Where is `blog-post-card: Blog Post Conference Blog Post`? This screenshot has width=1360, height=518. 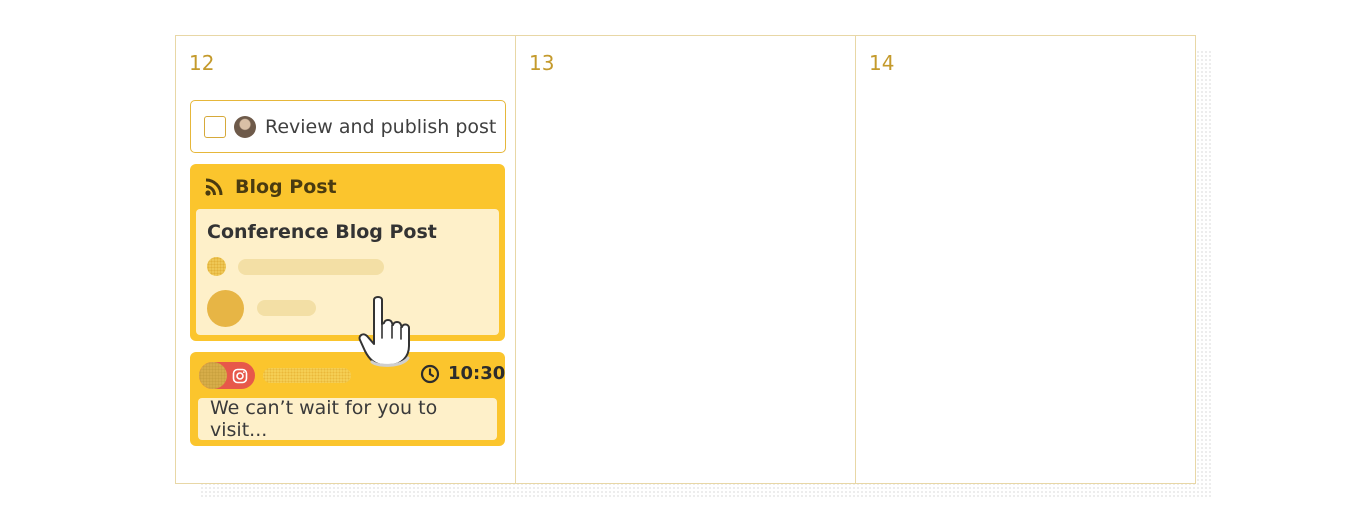
blog-post-card: Blog Post Conference Blog Post is located at coordinates (347, 252).